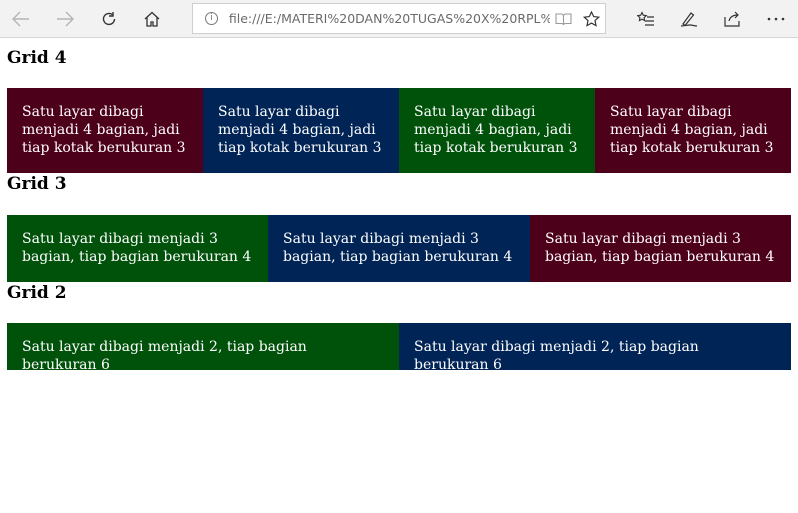  What do you see at coordinates (732, 19) in the screenshot?
I see `share-icon` at bounding box center [732, 19].